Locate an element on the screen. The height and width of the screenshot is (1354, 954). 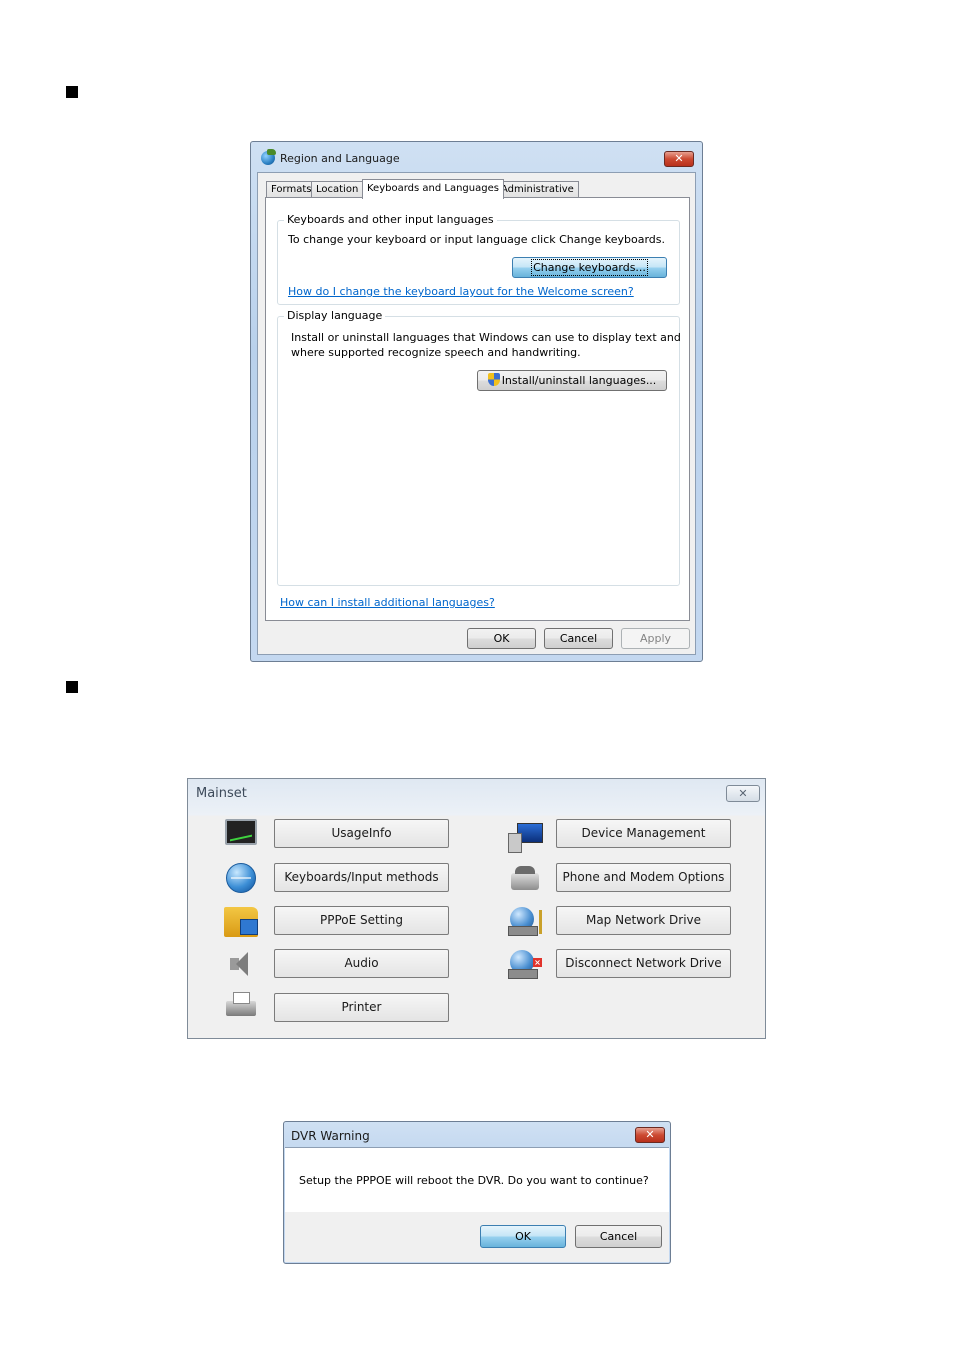
disconnect-network-drive-icon: × is located at coordinates (525, 964).